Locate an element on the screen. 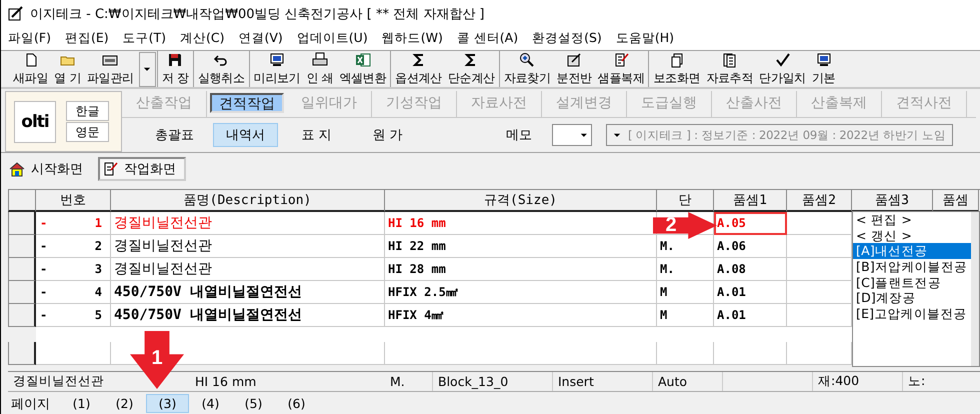  toolbar-button: 저 장 is located at coordinates (175, 69).